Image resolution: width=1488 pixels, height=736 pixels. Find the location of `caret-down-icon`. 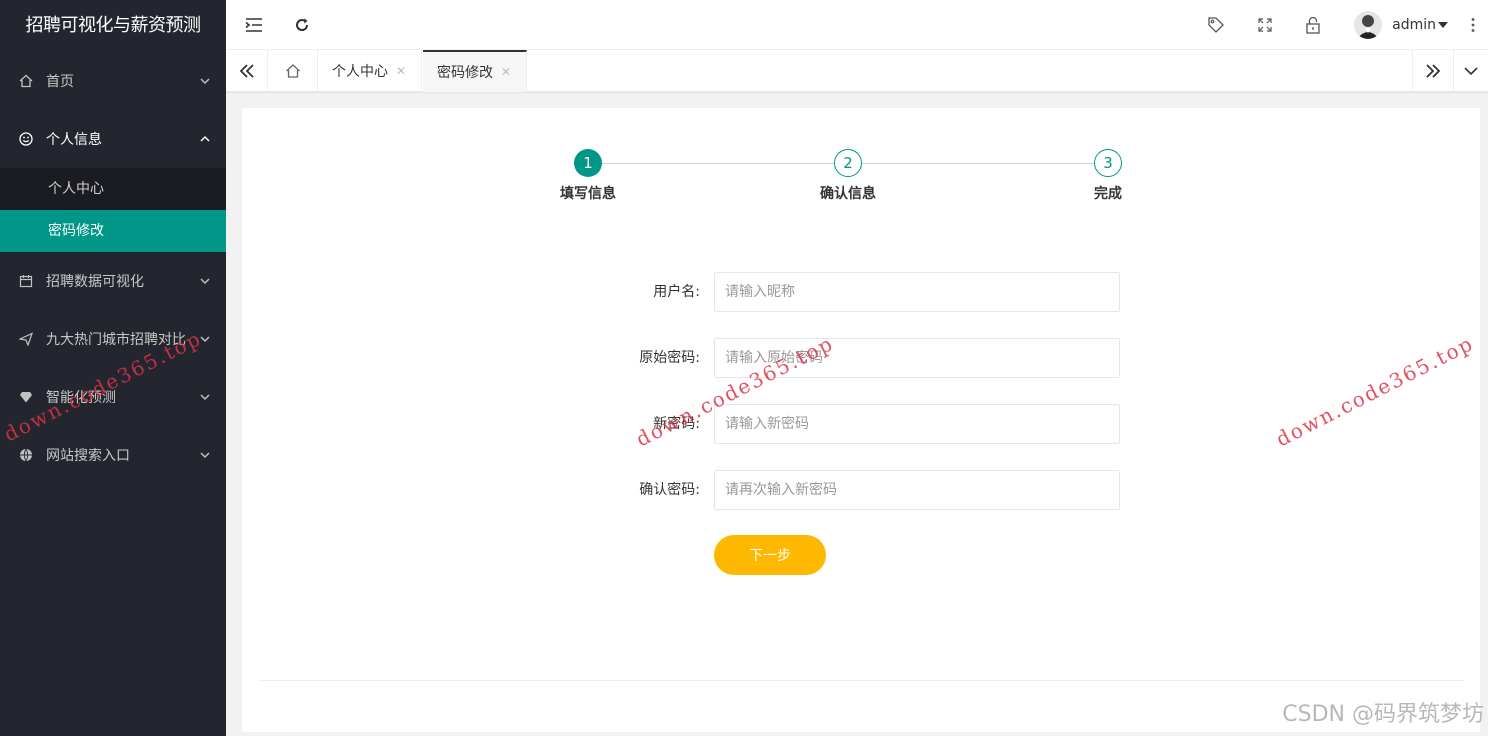

caret-down-icon is located at coordinates (1443, 25).